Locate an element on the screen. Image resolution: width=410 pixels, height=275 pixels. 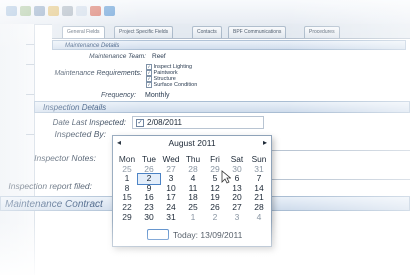
frequency-value: Monthly is located at coordinates (157, 95).